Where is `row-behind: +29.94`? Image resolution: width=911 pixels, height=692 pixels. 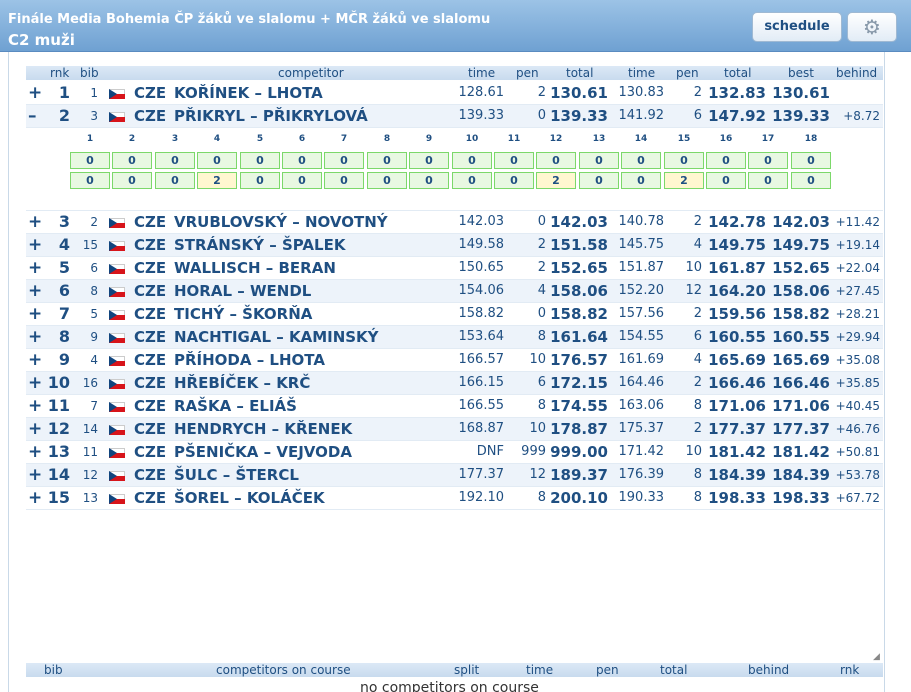
row-behind: +29.94 is located at coordinates (857, 337).